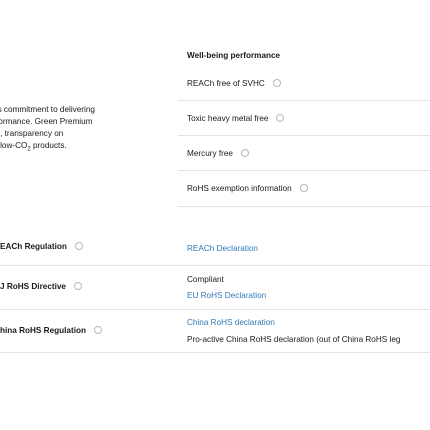 This screenshot has height=430, width=430. What do you see at coordinates (43, 330) in the screenshot?
I see `china-rohs-regulation-label: hina RoHS Regulation` at bounding box center [43, 330].